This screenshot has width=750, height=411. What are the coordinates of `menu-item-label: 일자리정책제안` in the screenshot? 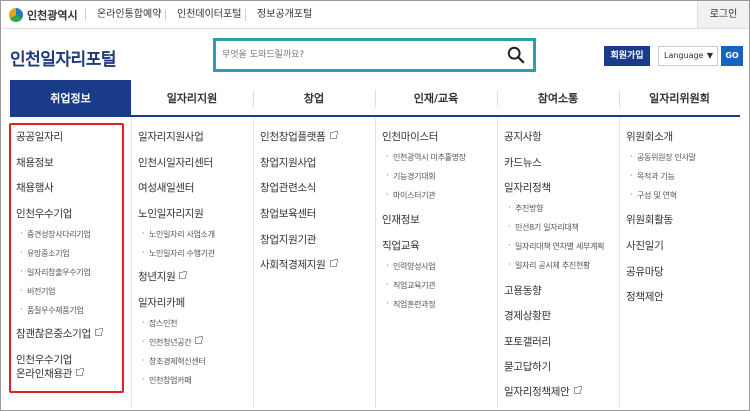 It's located at (537, 392).